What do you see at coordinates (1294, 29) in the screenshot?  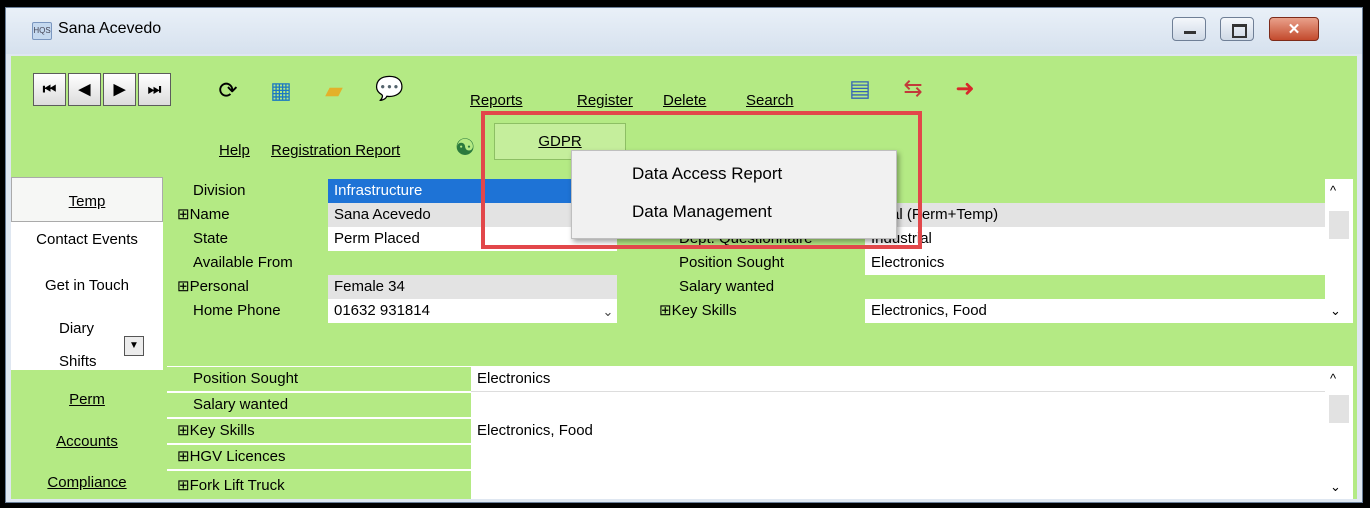 I see `close-button` at bounding box center [1294, 29].